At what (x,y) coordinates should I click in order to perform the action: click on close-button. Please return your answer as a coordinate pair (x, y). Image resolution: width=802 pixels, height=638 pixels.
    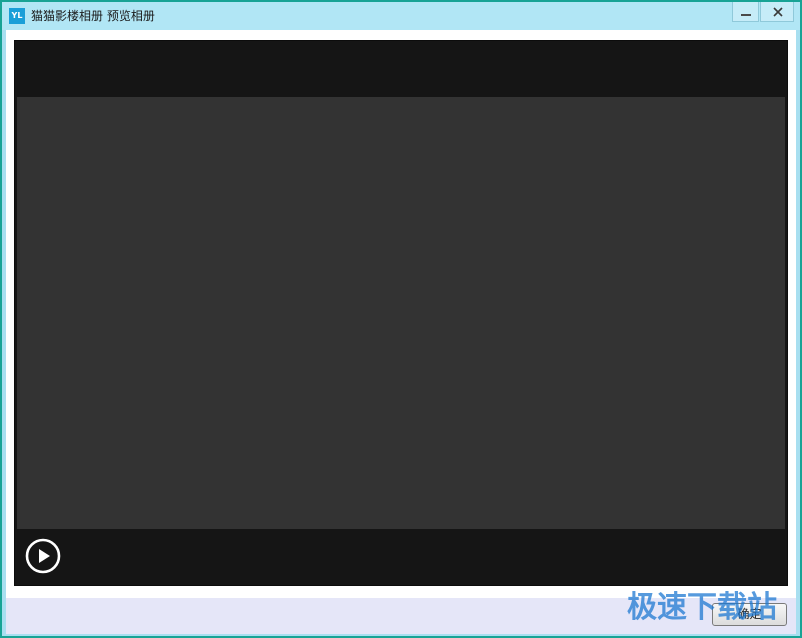
    Looking at the image, I should click on (777, 12).